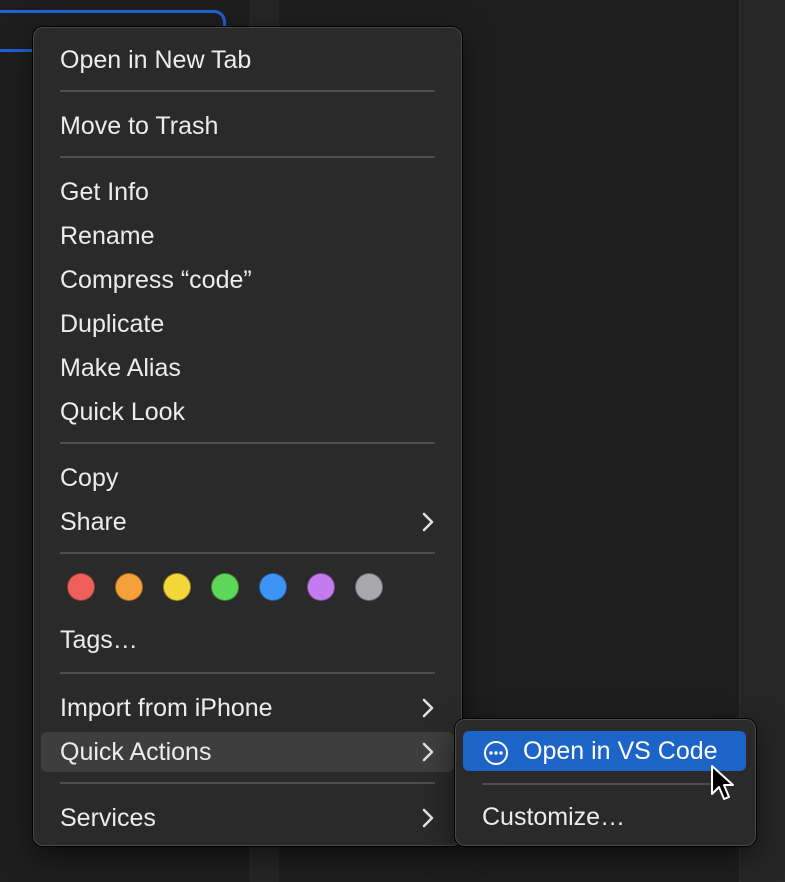  What do you see at coordinates (496, 751) in the screenshot?
I see `ellipsis-circle-icon` at bounding box center [496, 751].